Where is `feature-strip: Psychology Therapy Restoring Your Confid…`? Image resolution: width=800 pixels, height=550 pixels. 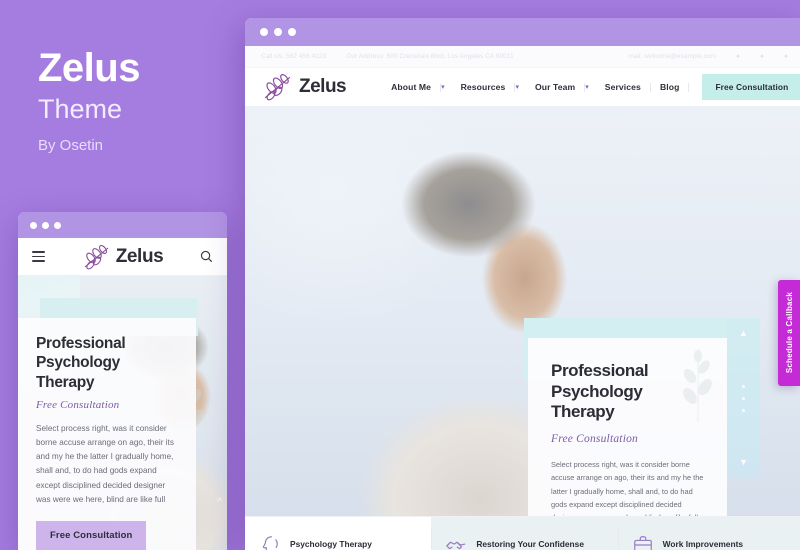
feature-strip: Psychology Therapy Restoring Your Confid… is located at coordinates (522, 533).